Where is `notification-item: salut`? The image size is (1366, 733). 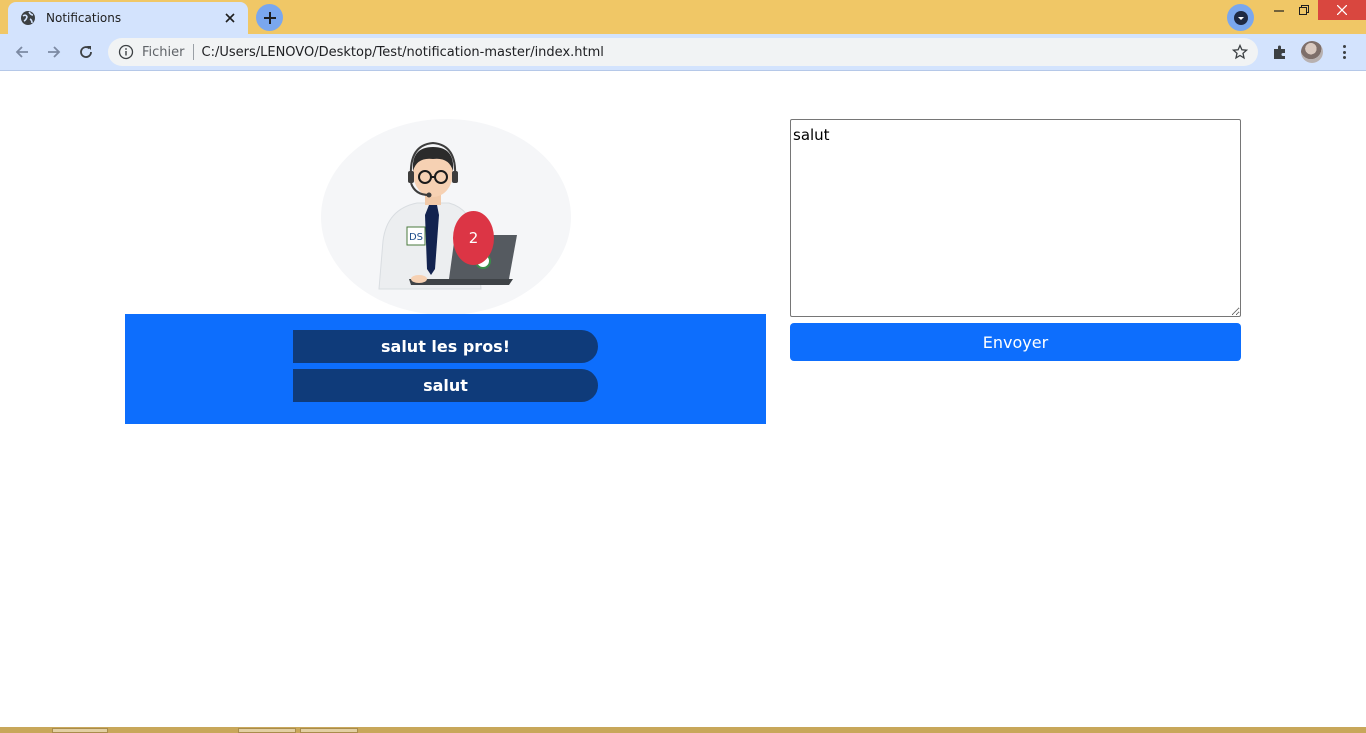
notification-item: salut is located at coordinates (445, 385).